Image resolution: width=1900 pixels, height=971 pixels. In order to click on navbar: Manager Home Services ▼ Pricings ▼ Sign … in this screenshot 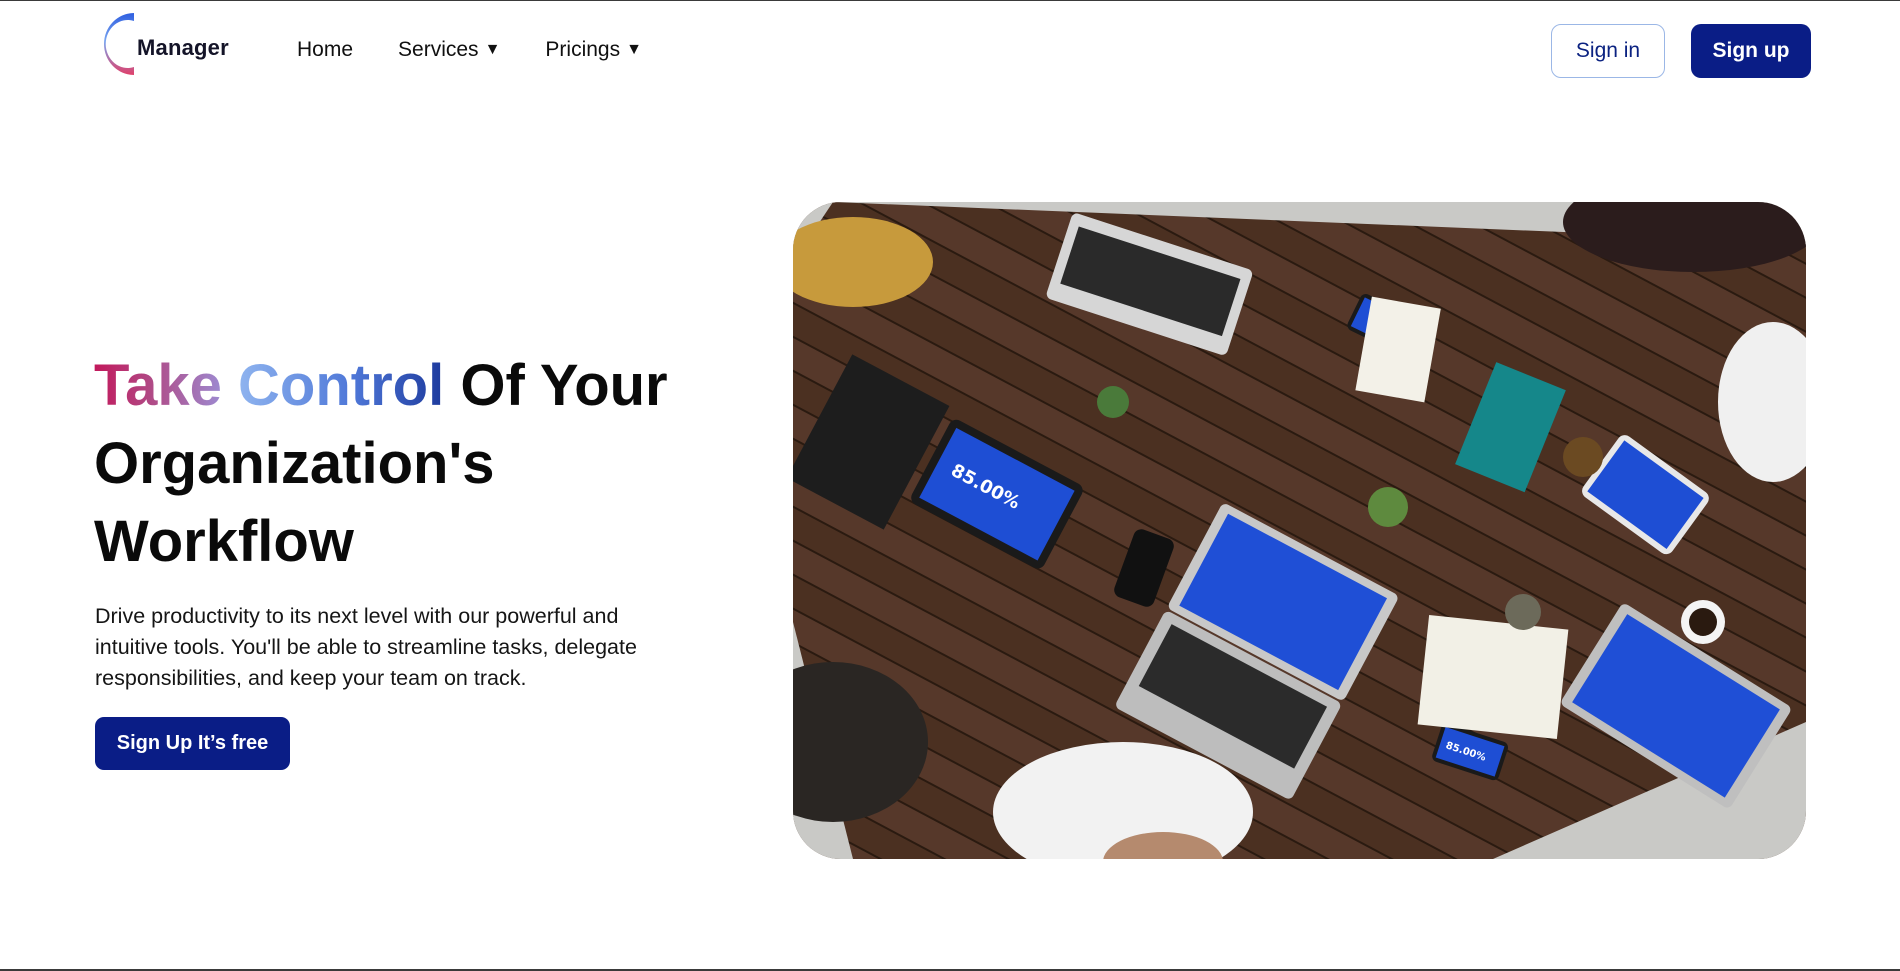, I will do `click(950, 51)`.